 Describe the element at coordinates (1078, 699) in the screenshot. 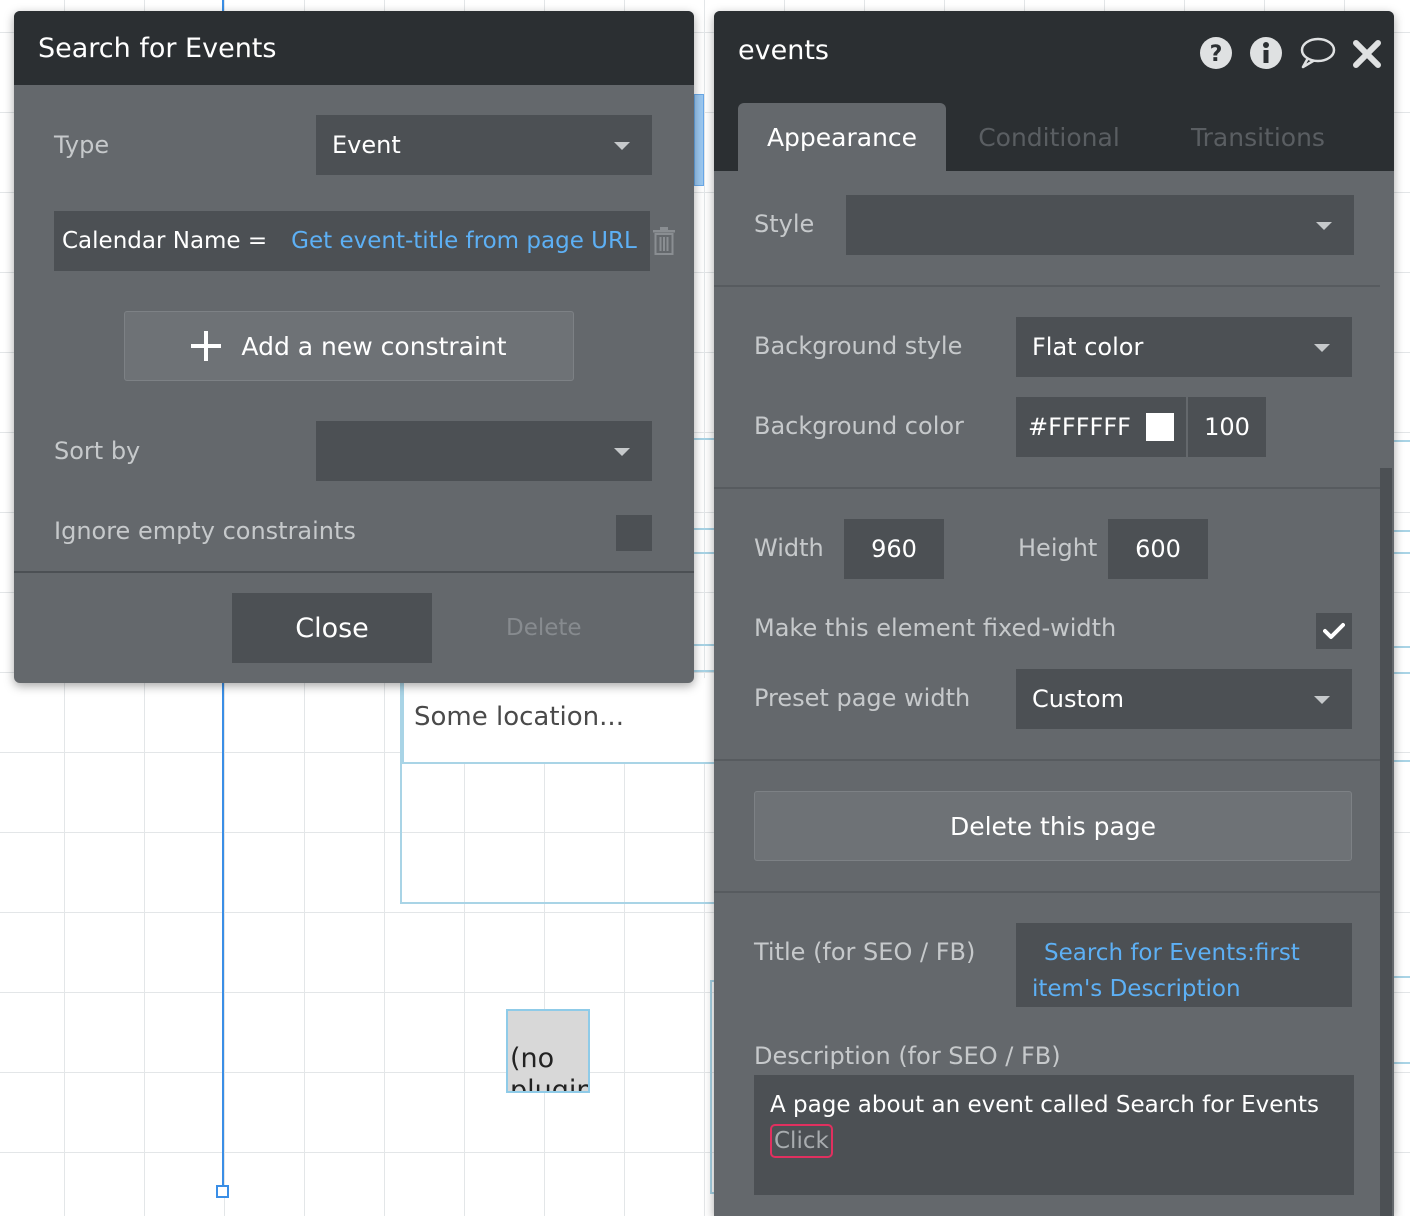

I see `preset-width-value: Custom` at that location.